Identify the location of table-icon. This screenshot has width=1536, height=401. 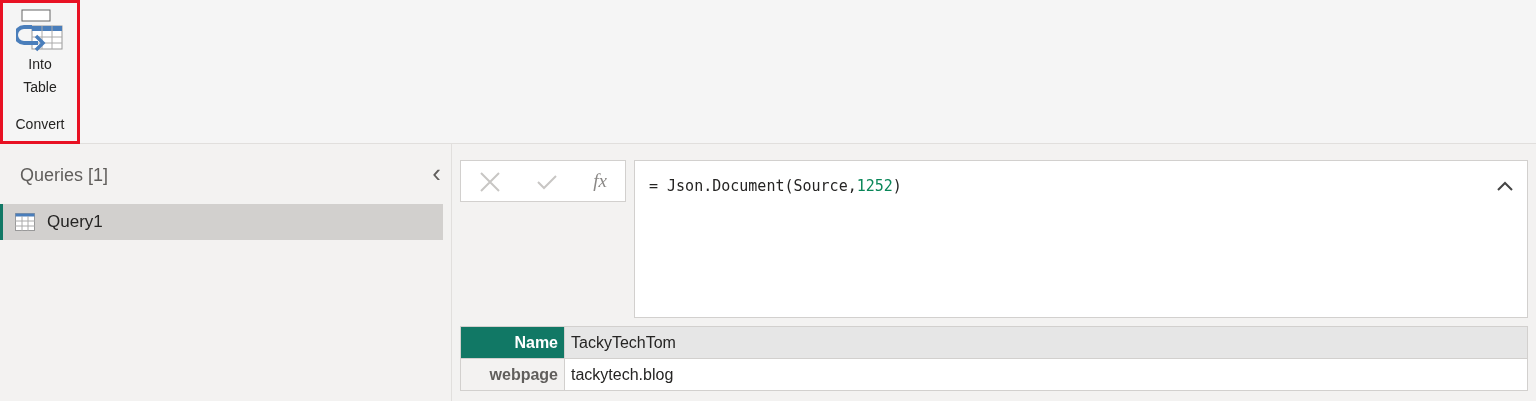
(25, 222).